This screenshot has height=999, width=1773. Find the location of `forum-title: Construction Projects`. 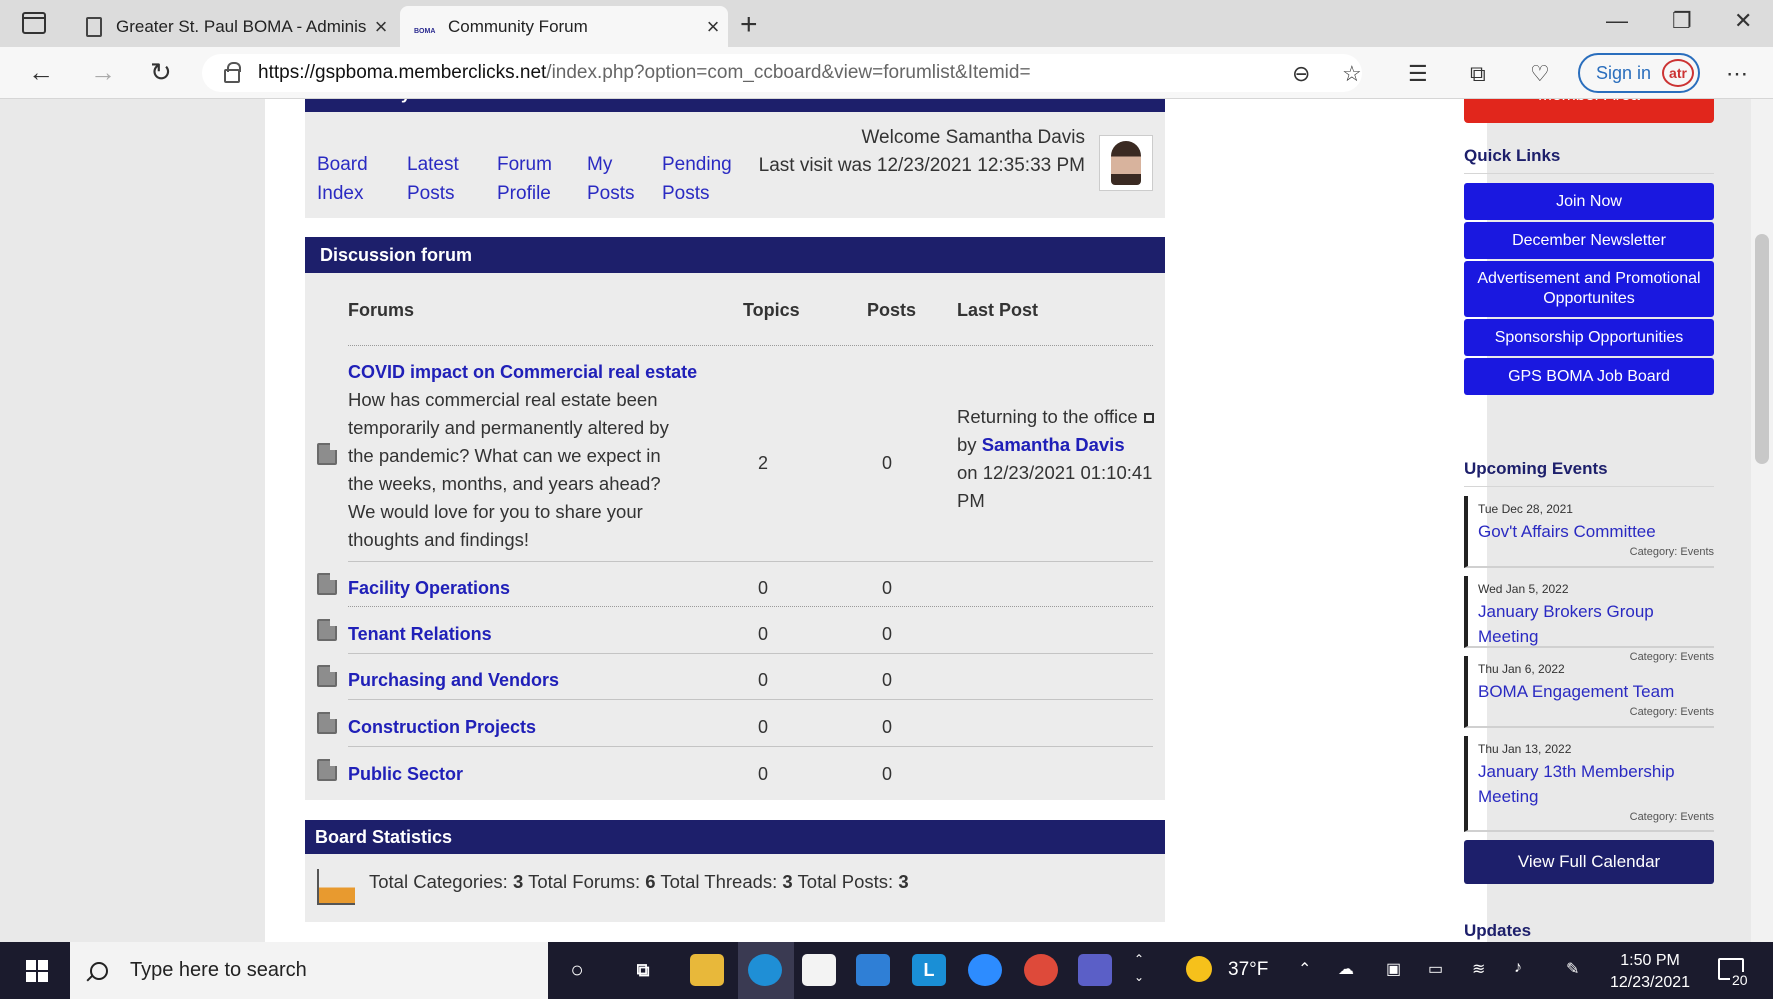

forum-title: Construction Projects is located at coordinates (442, 727).